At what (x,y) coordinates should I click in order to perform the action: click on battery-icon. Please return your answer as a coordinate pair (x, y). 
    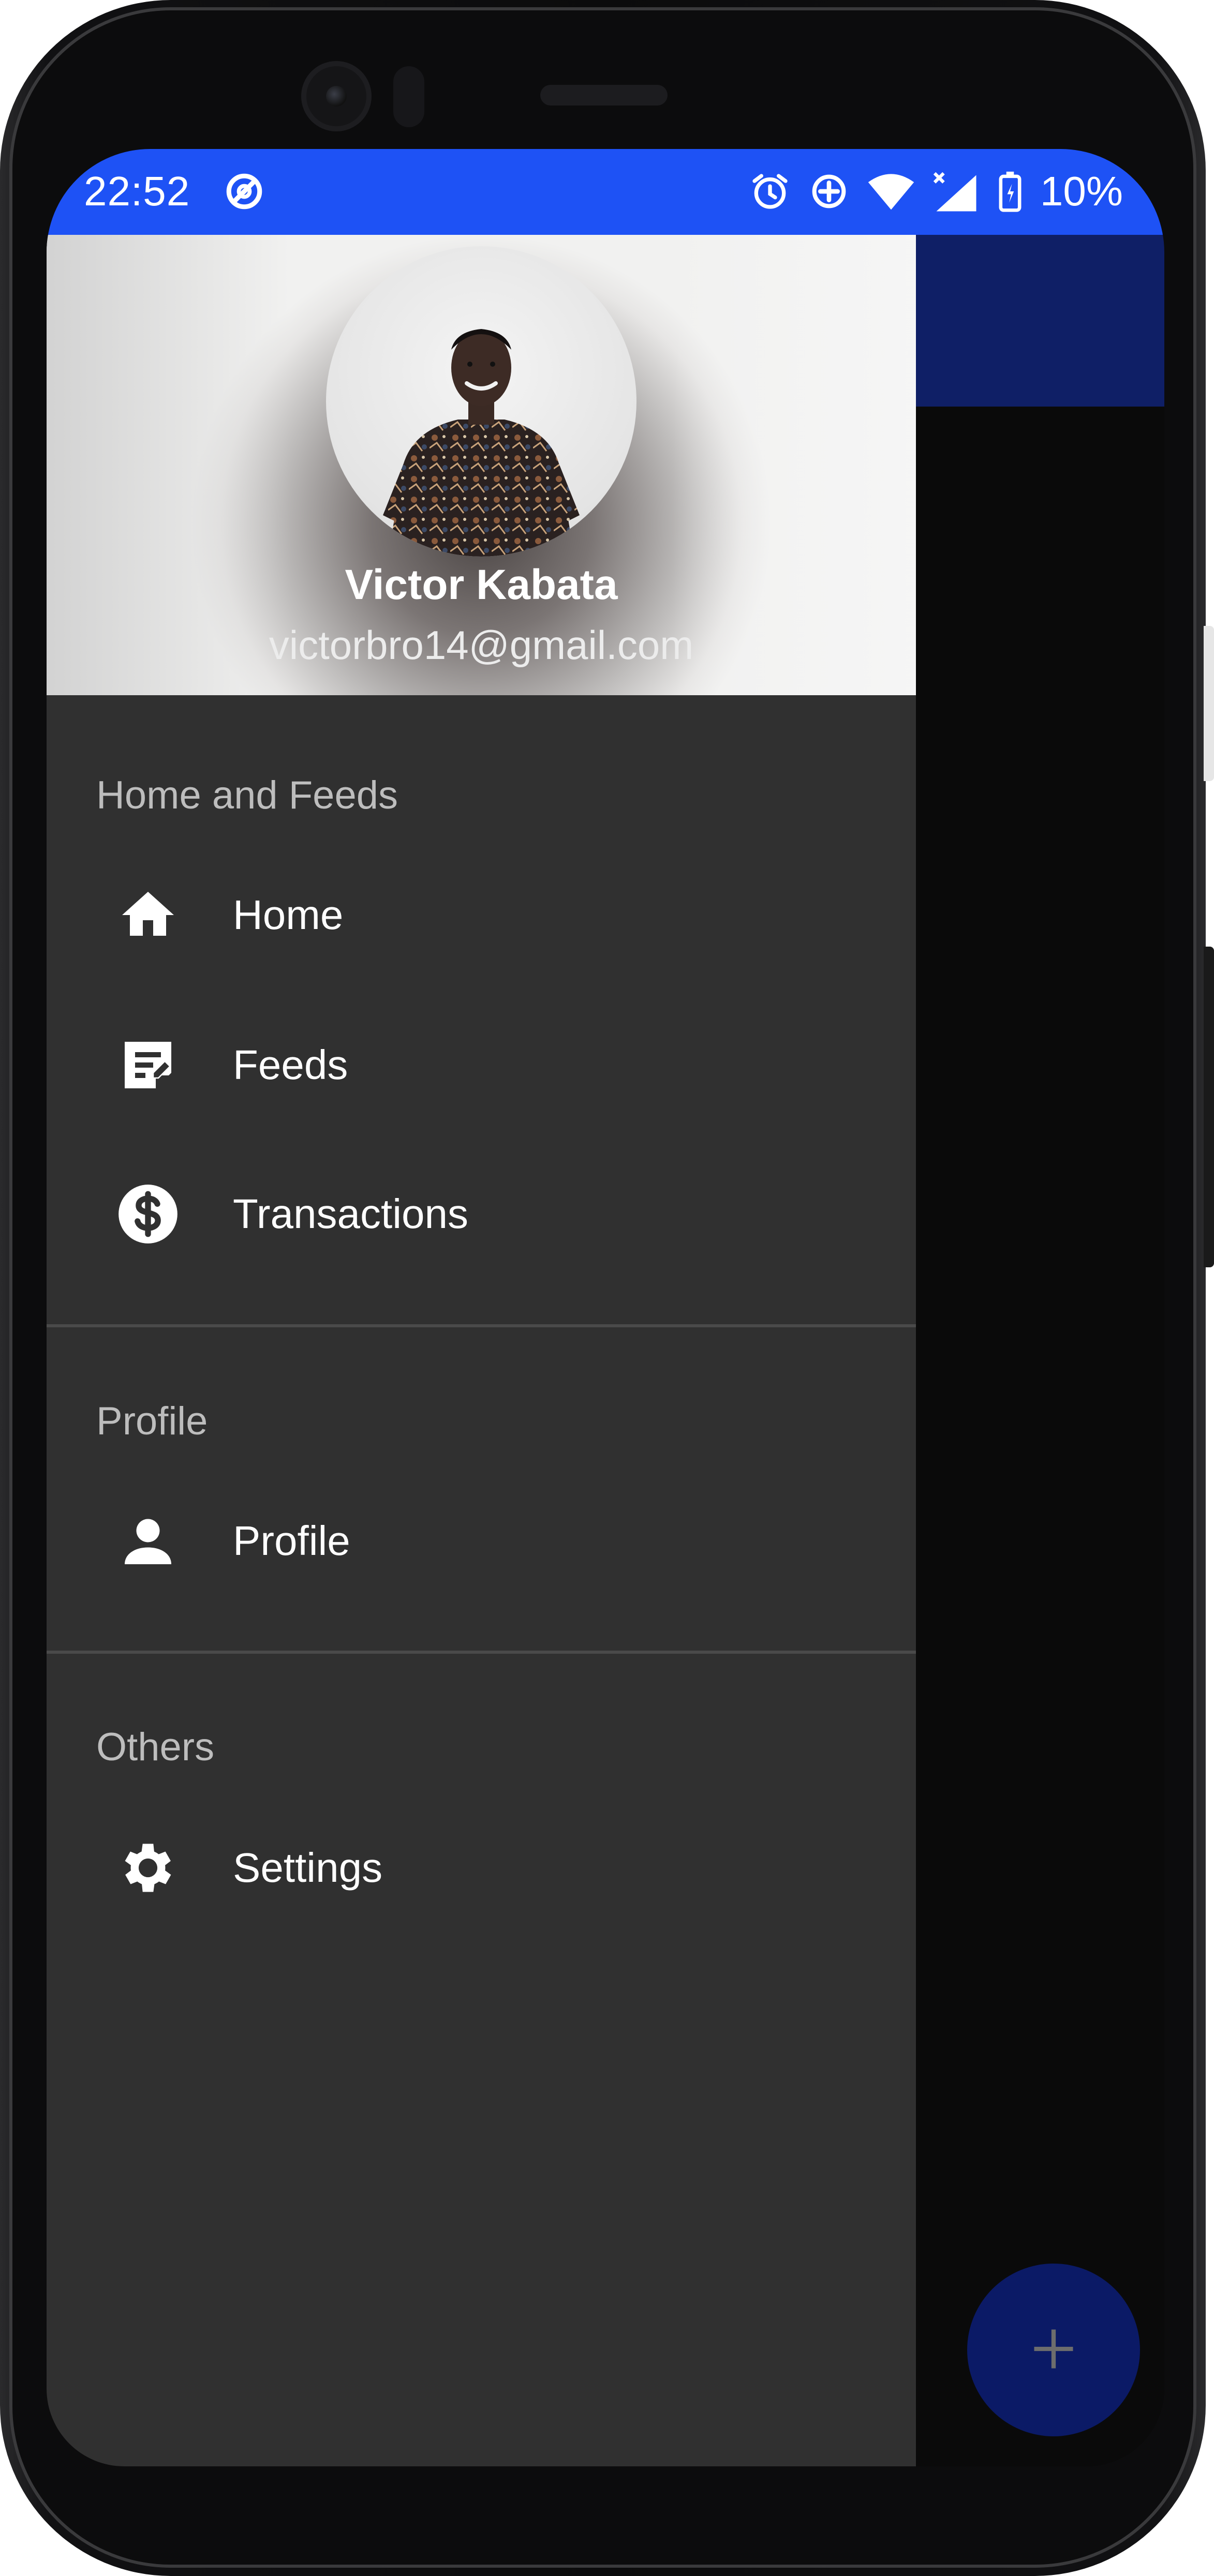
    Looking at the image, I should click on (1010, 191).